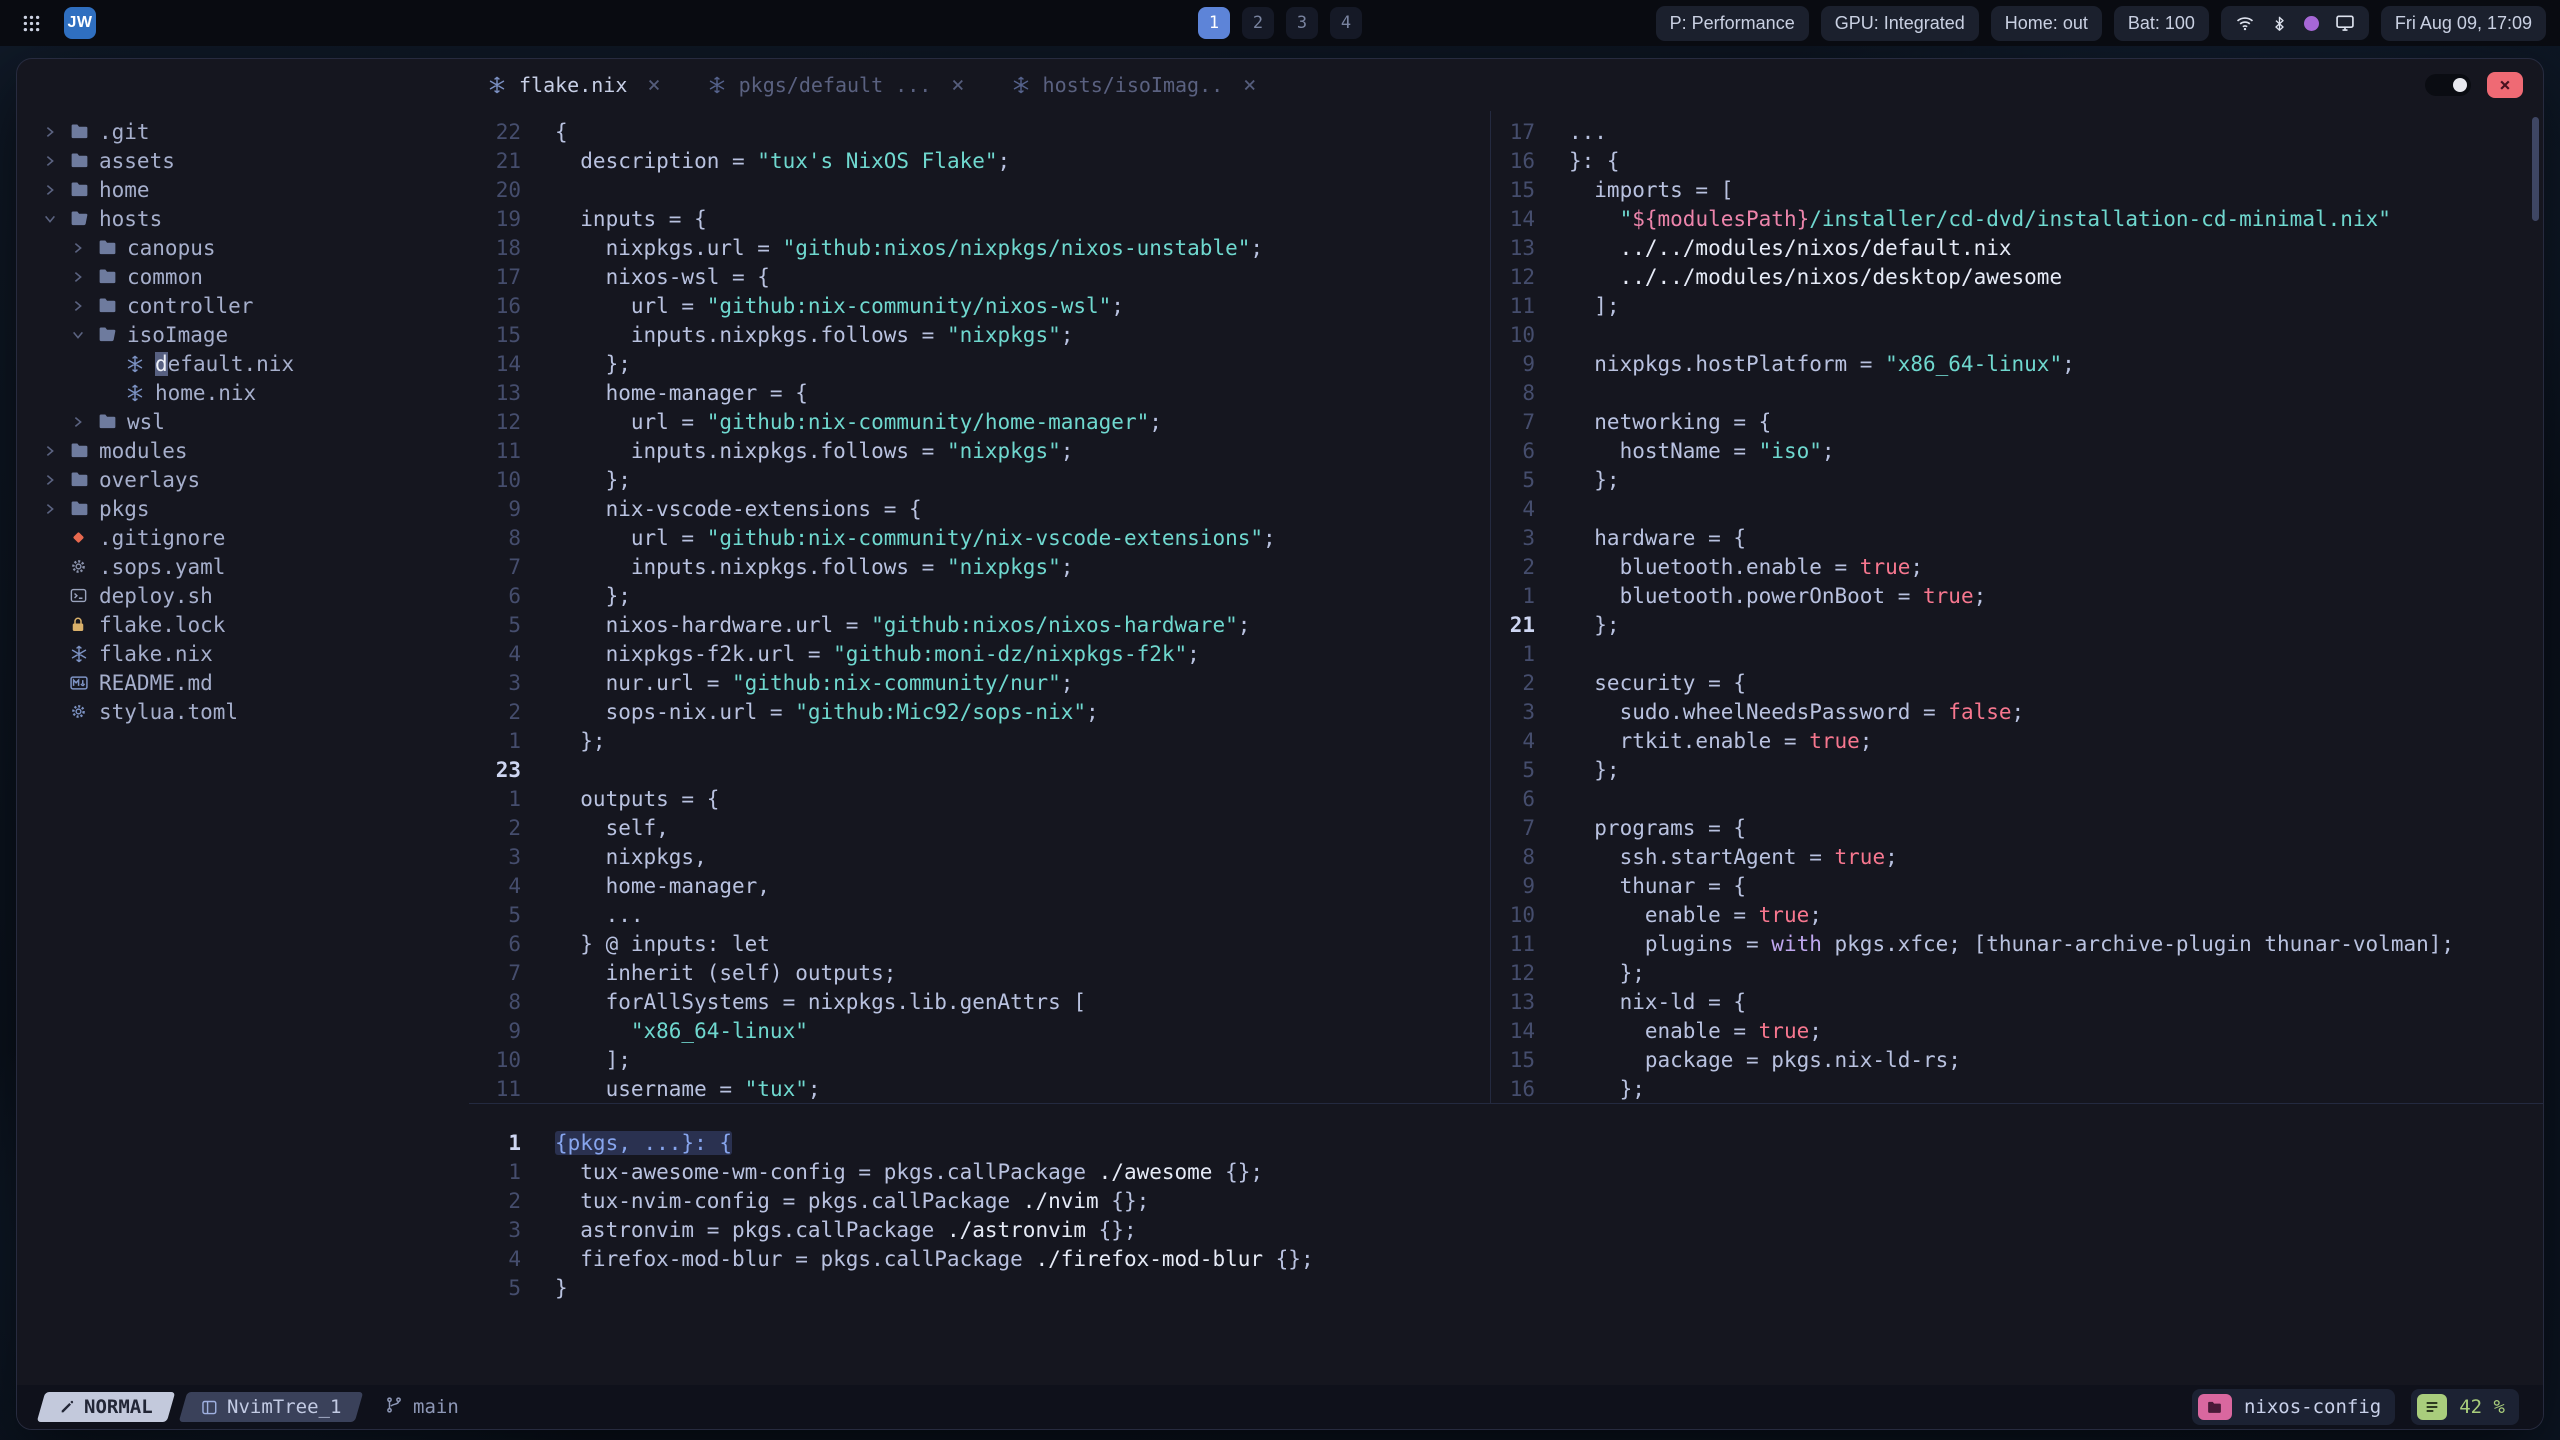  Describe the element at coordinates (2017, 1001) in the screenshot. I see `code-line: 13 nix-ld = {` at that location.